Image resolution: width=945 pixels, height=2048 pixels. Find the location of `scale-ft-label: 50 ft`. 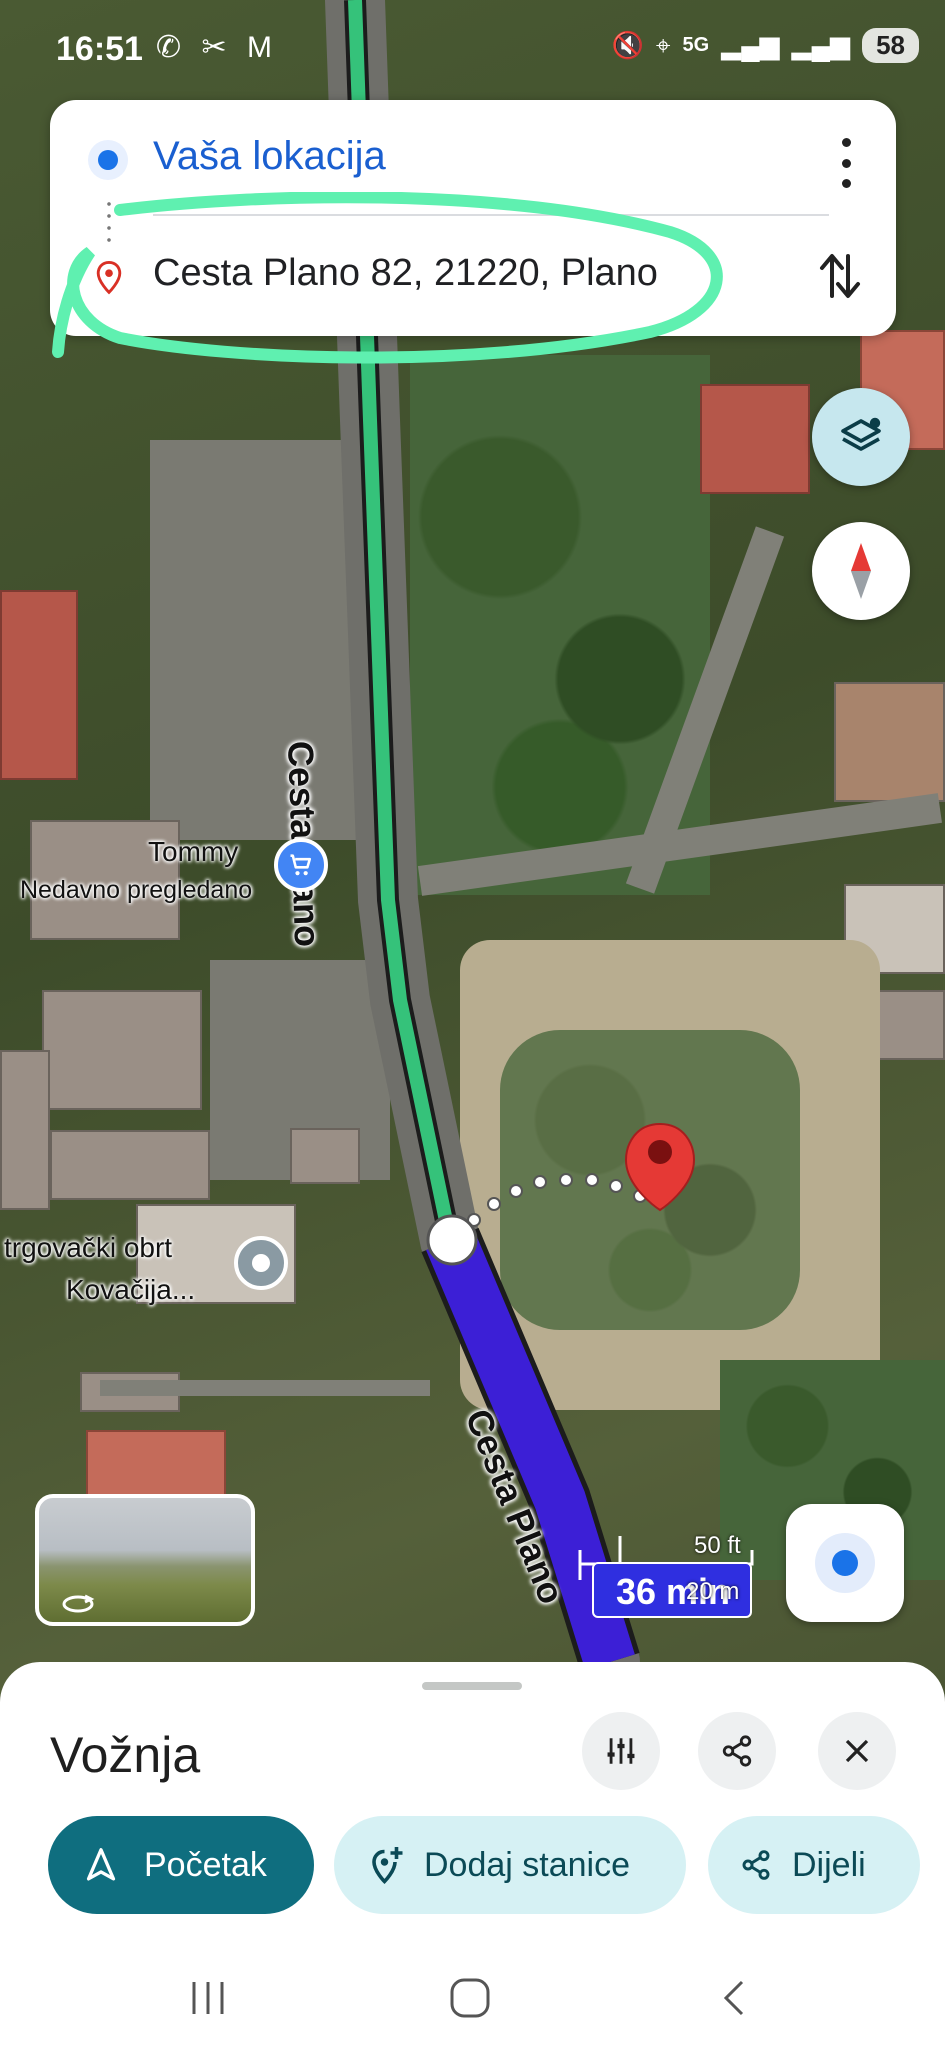

scale-ft-label: 50 ft is located at coordinates (717, 1545).